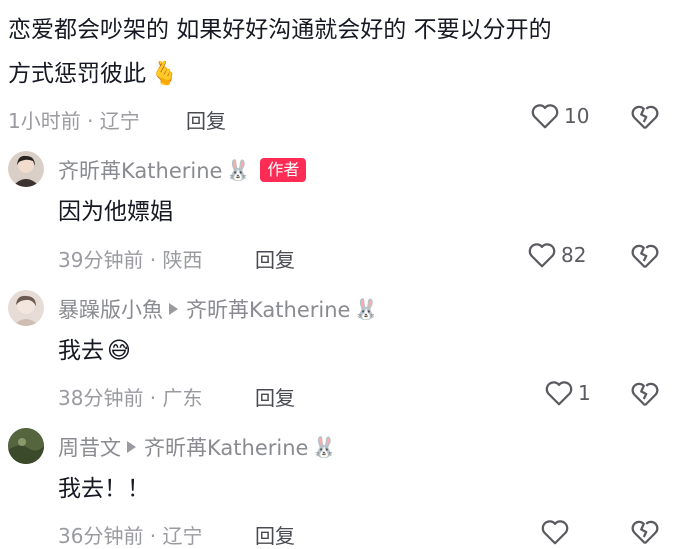  I want to click on like-button: 1, so click(567, 393).